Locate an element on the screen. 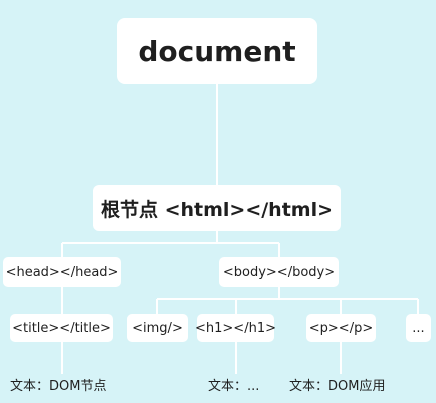 This screenshot has width=436, height=403. body-node: <body></body> is located at coordinates (279, 272).